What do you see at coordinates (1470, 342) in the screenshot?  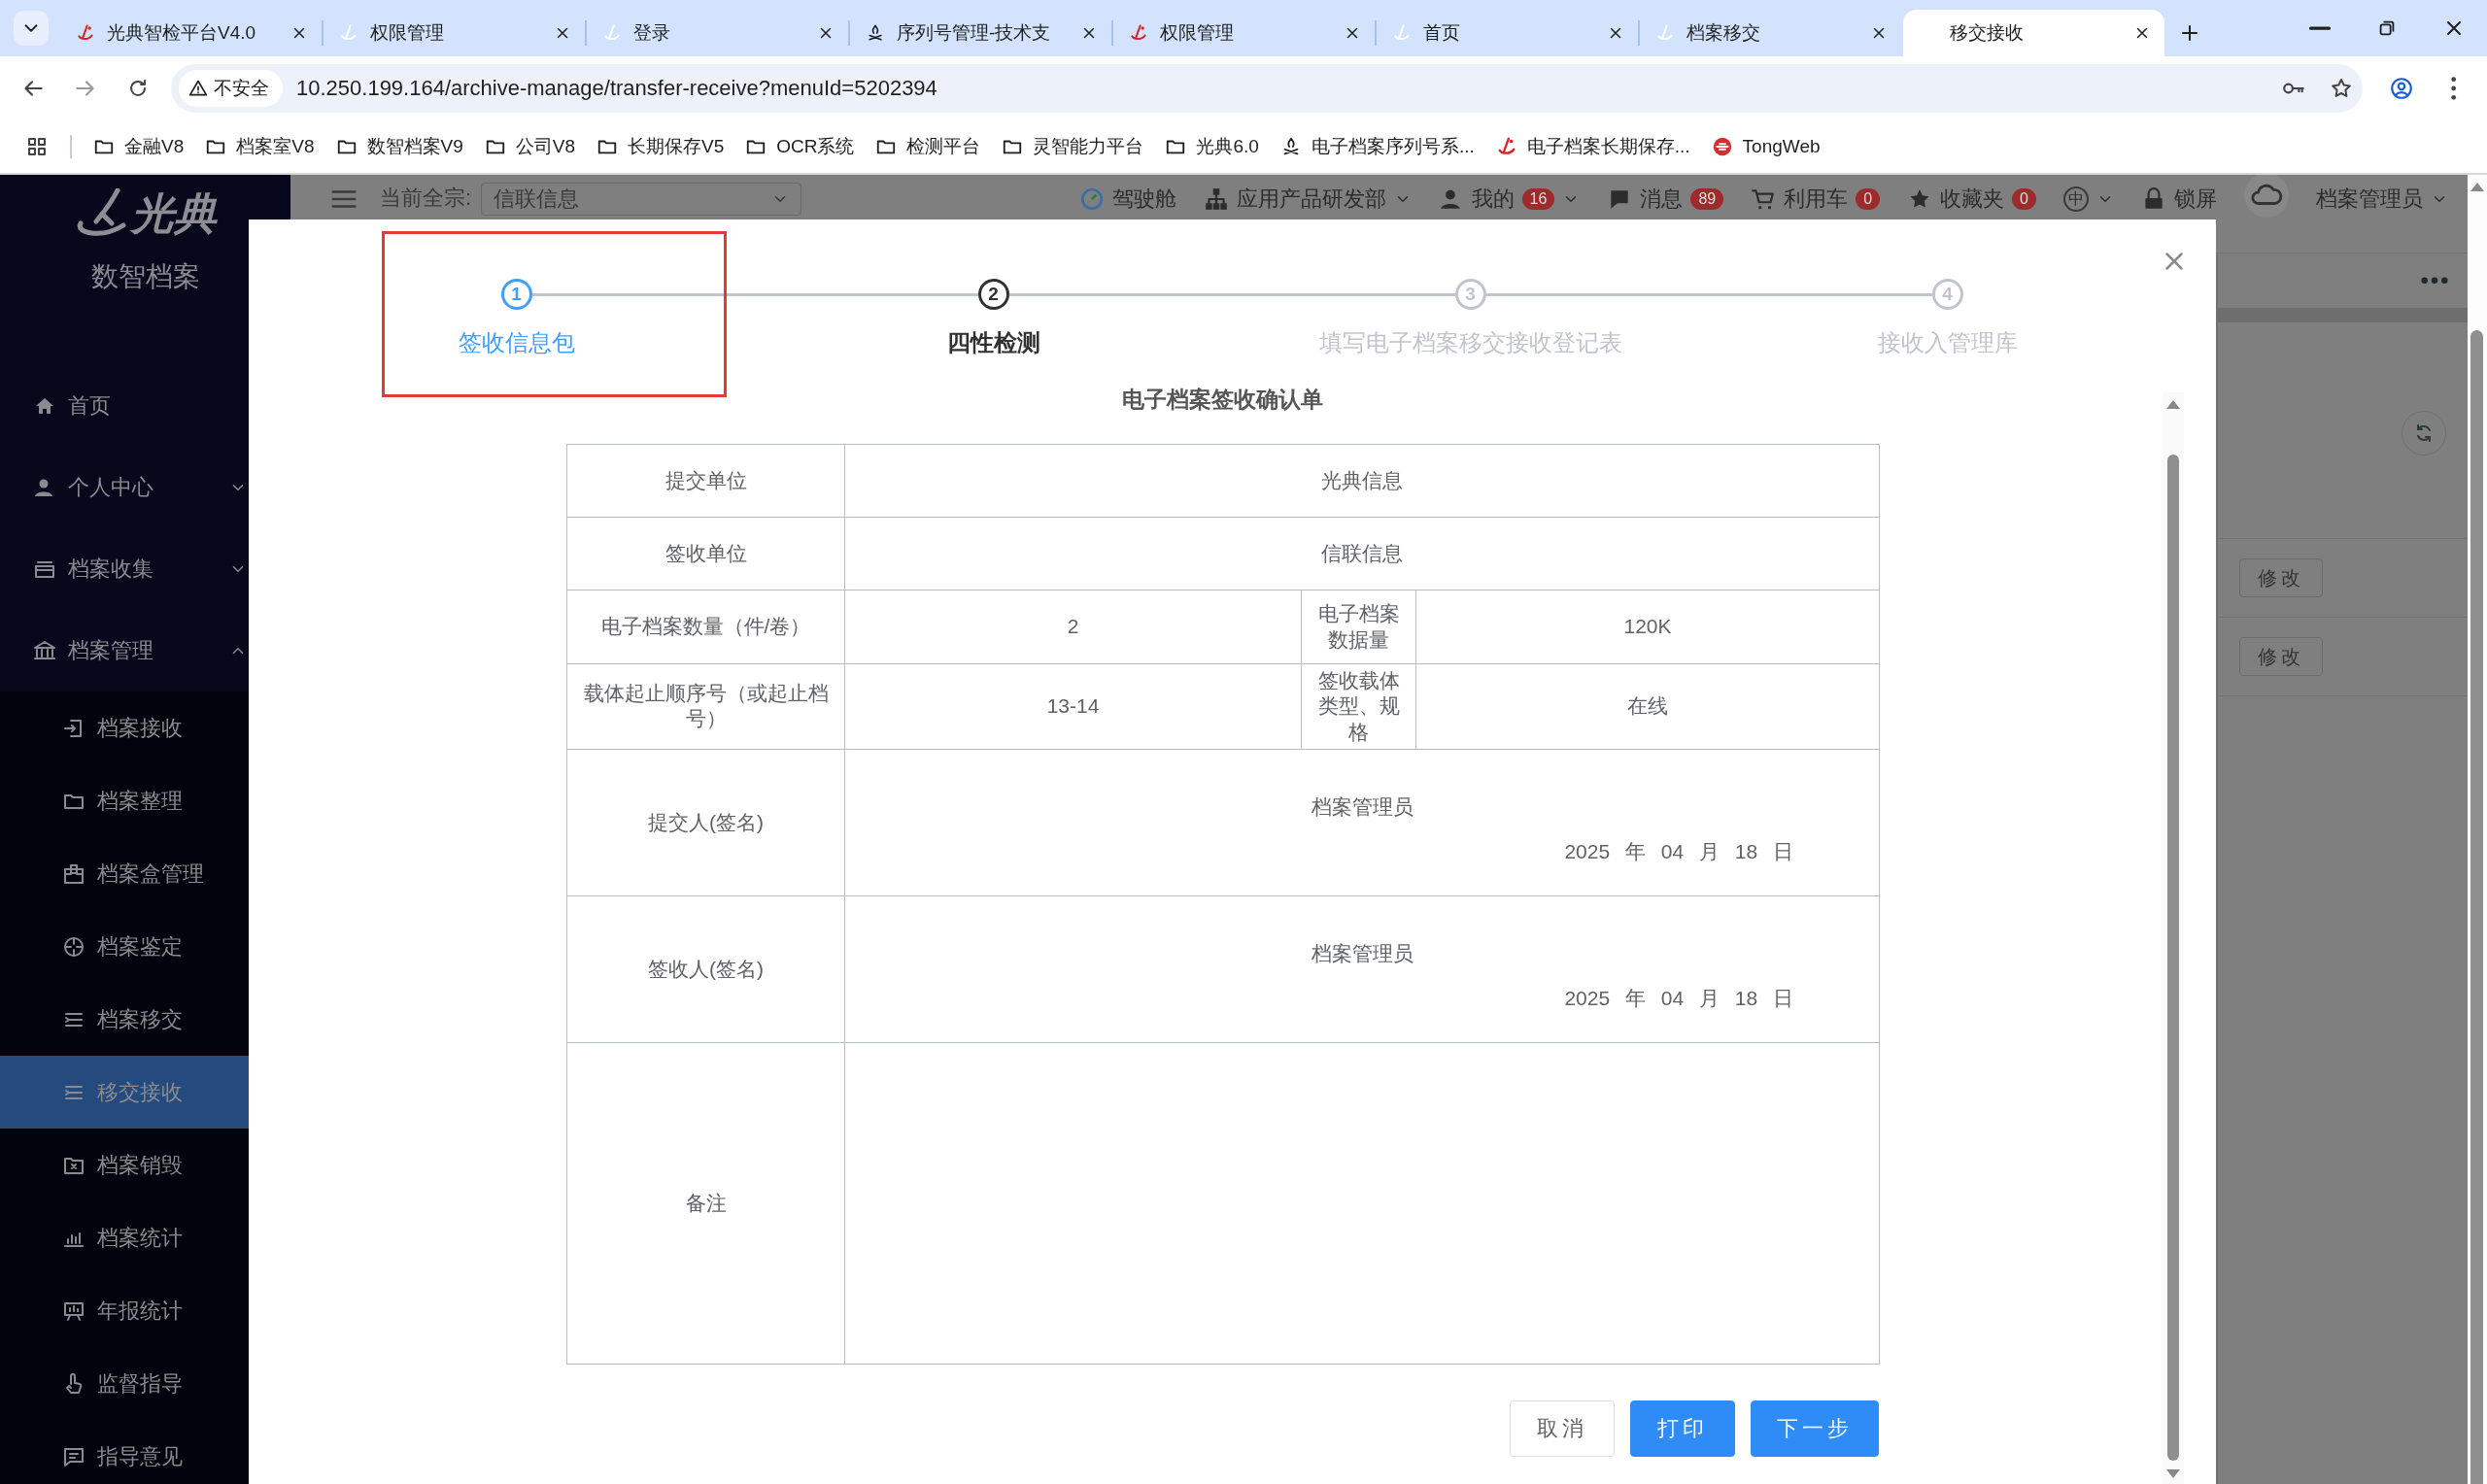 I see `step-label: 填写电子档案移交接收登记表` at bounding box center [1470, 342].